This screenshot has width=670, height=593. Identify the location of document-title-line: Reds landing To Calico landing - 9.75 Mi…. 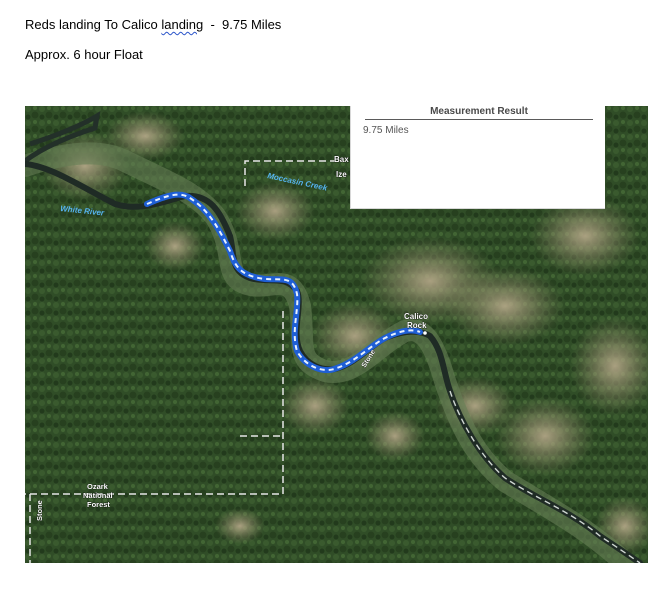
(153, 24).